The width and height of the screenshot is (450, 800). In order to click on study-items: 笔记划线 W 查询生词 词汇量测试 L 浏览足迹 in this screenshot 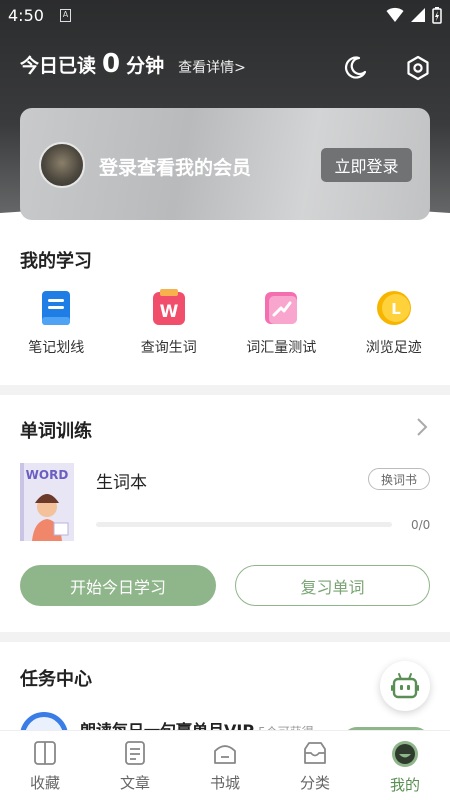, I will do `click(225, 323)`.